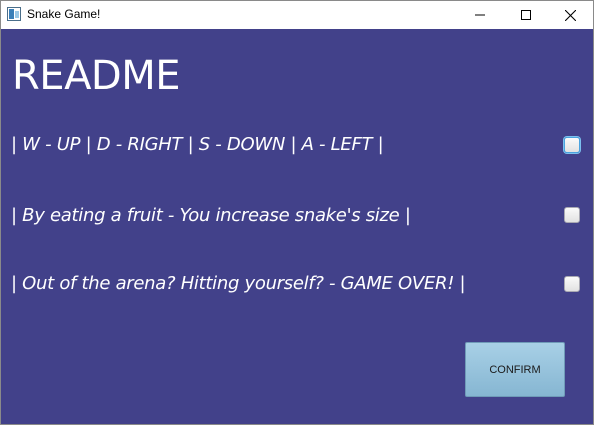 The image size is (594, 425). I want to click on confirm-button: CONFIRM, so click(515, 369).